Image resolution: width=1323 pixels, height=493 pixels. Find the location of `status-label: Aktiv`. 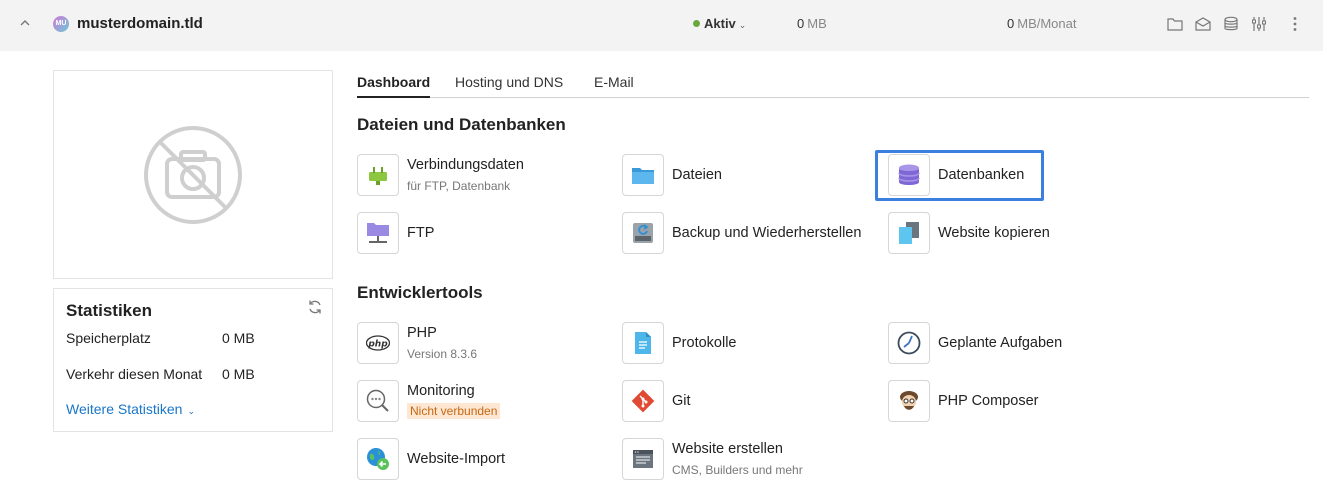

status-label: Aktiv is located at coordinates (720, 23).